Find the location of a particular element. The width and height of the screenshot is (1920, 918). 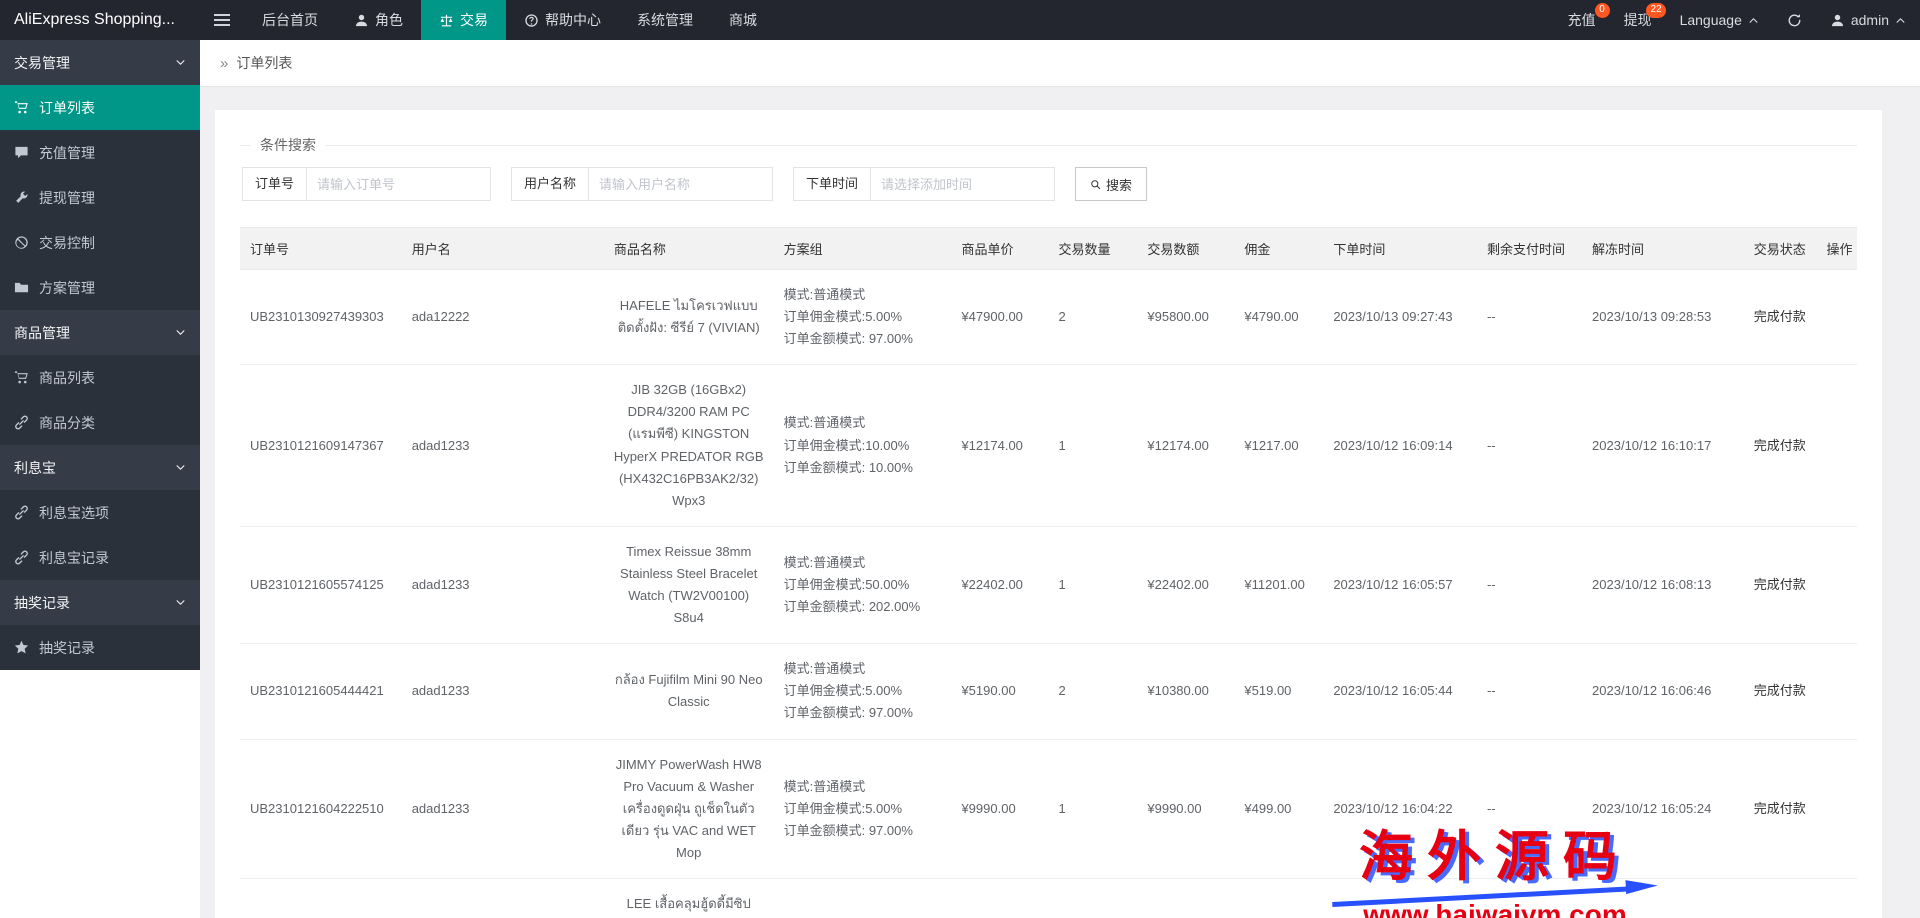

sidebar-item-product-list: 商品列表 is located at coordinates (100, 377).